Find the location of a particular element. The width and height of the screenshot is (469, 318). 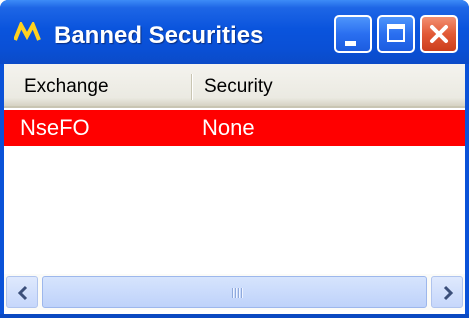

column-header-security: Security is located at coordinates (238, 87).